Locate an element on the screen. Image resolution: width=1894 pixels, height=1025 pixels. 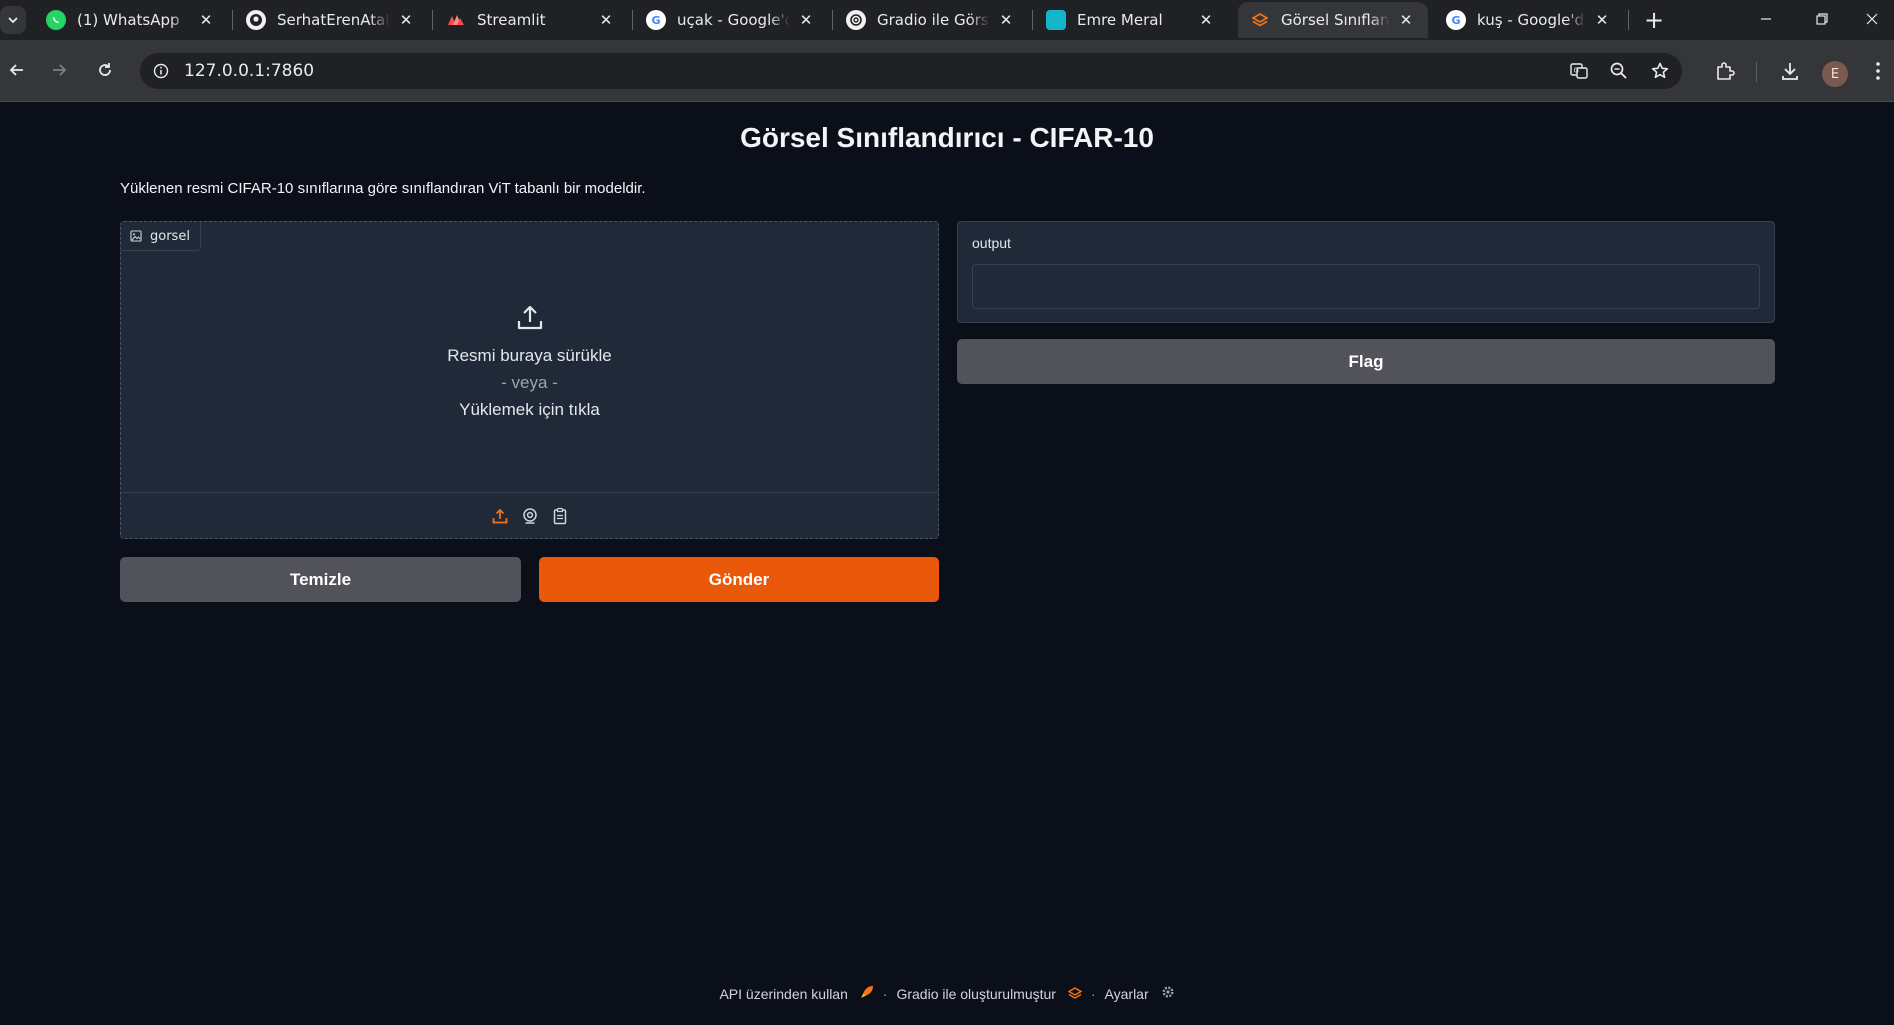
rocket-icon is located at coordinates (867, 992).